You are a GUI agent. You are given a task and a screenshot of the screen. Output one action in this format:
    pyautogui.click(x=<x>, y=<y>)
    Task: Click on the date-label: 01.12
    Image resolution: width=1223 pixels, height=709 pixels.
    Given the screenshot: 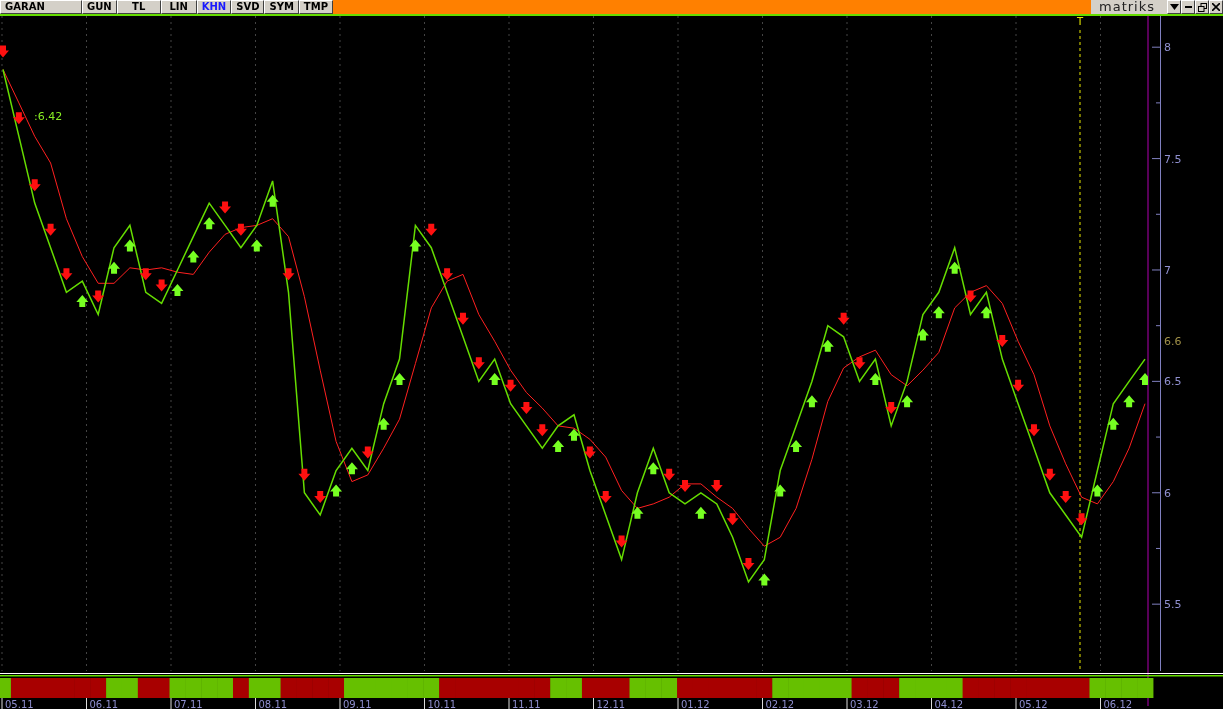 What is the action you would take?
    pyautogui.click(x=695, y=704)
    